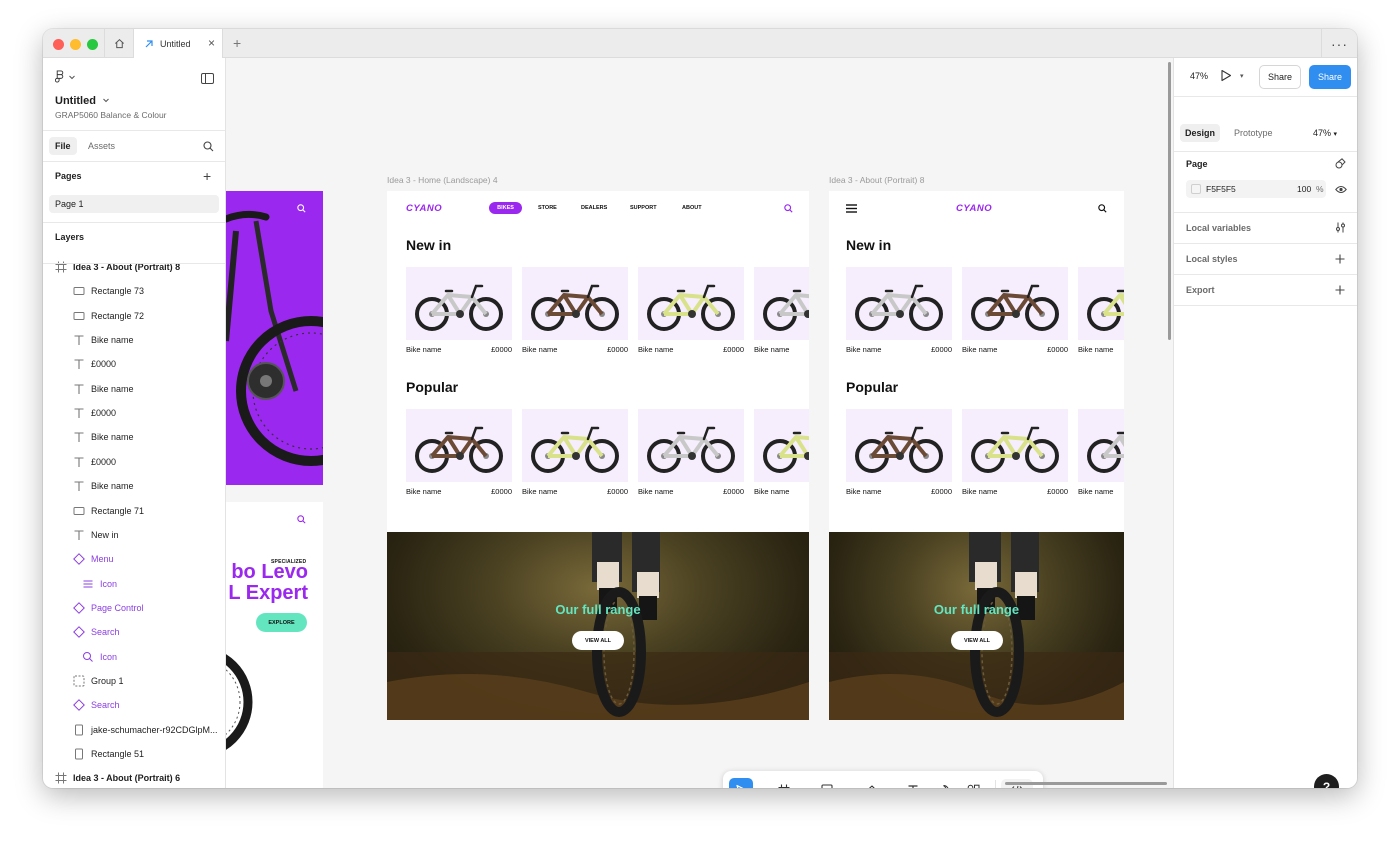 The height and width of the screenshot is (845, 1400). What do you see at coordinates (1304, 189) in the screenshot?
I see `fill-opacity-value: 100` at bounding box center [1304, 189].